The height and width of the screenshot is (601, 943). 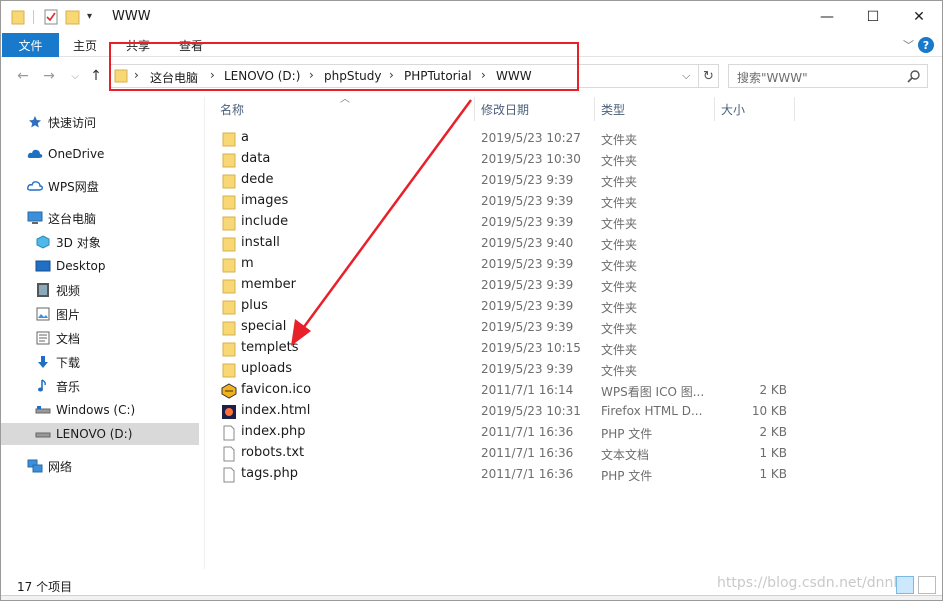 I want to click on file-name: data, so click(x=256, y=158).